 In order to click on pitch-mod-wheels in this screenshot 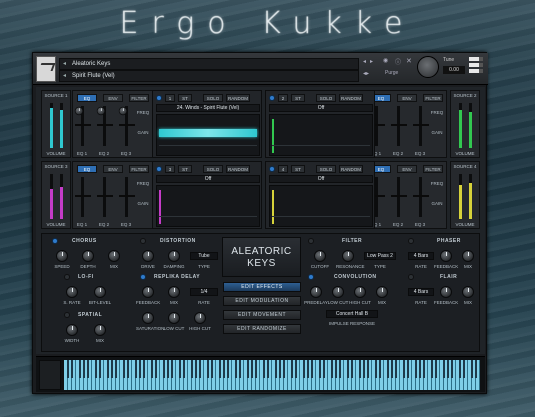, I will do `click(50, 375)`.